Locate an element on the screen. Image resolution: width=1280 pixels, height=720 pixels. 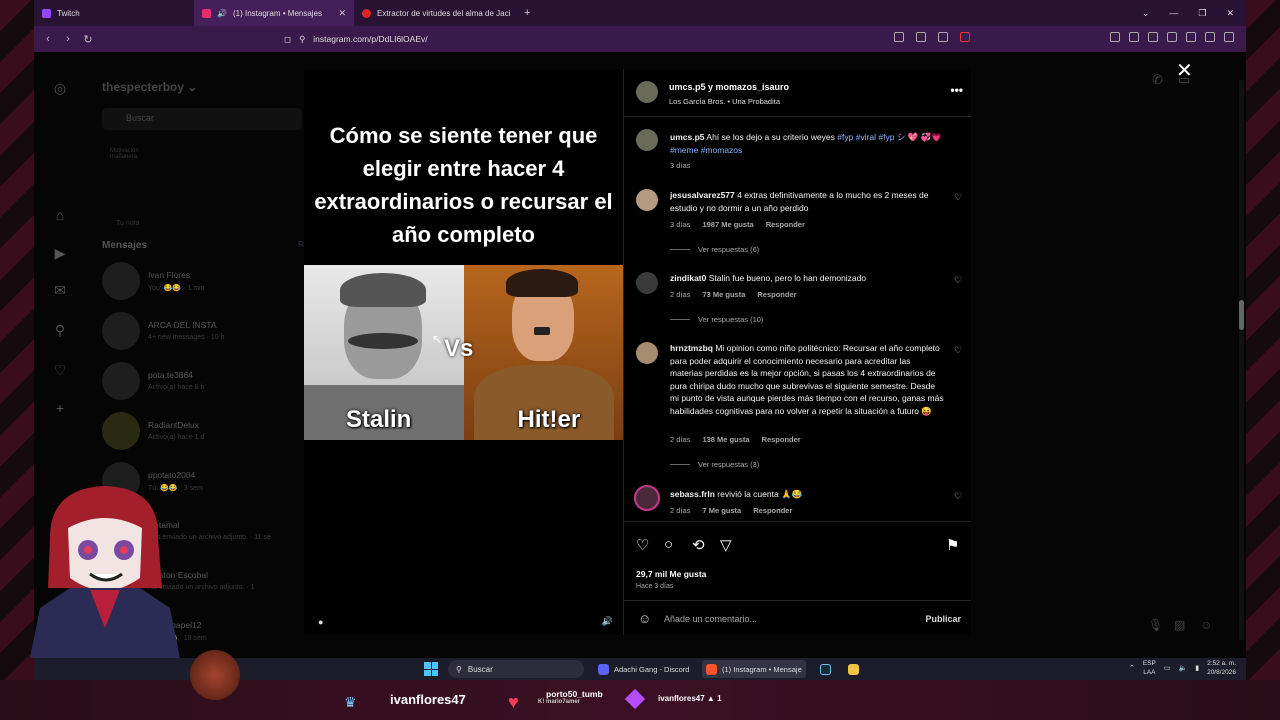
image-icon: ▨ is located at coordinates (1179, 625).